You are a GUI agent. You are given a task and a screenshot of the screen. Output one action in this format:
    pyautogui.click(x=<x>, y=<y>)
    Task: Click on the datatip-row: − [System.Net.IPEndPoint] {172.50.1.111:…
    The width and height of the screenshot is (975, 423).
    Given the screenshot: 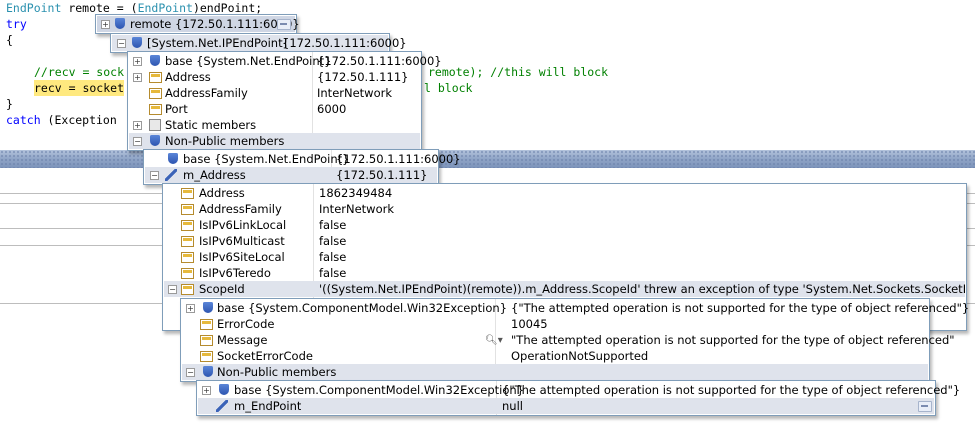 What is the action you would take?
    pyautogui.click(x=259, y=43)
    